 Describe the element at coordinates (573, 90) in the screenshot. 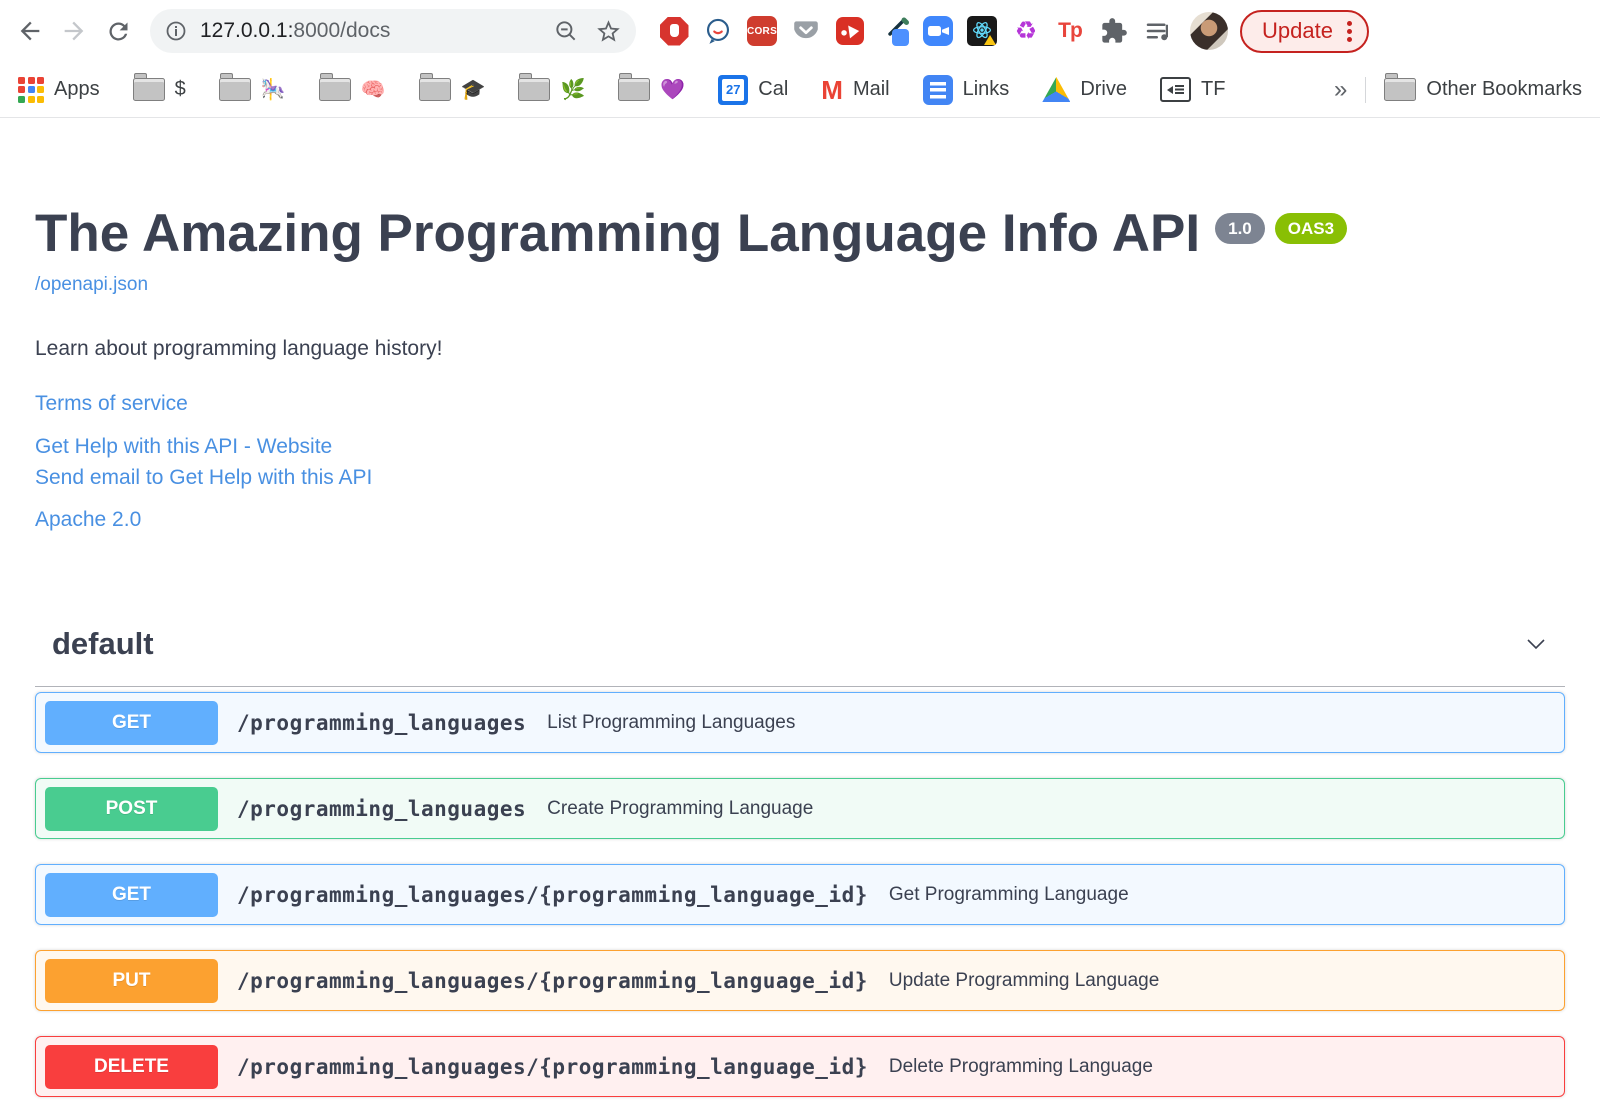

I see `bookmark-label: 🌿` at that location.